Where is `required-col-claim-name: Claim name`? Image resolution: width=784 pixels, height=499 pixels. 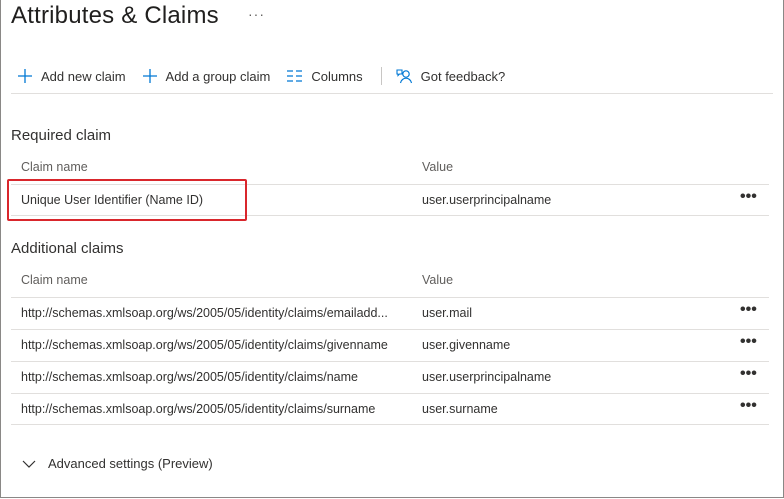 required-col-claim-name: Claim name is located at coordinates (54, 167).